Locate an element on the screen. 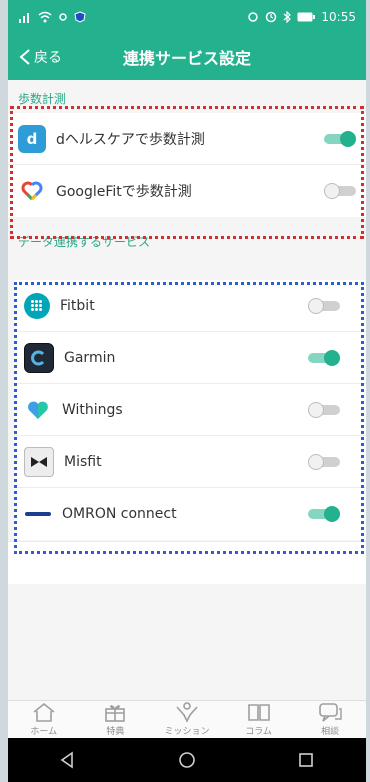 The height and width of the screenshot is (782, 370). alarm-icon is located at coordinates (253, 17).